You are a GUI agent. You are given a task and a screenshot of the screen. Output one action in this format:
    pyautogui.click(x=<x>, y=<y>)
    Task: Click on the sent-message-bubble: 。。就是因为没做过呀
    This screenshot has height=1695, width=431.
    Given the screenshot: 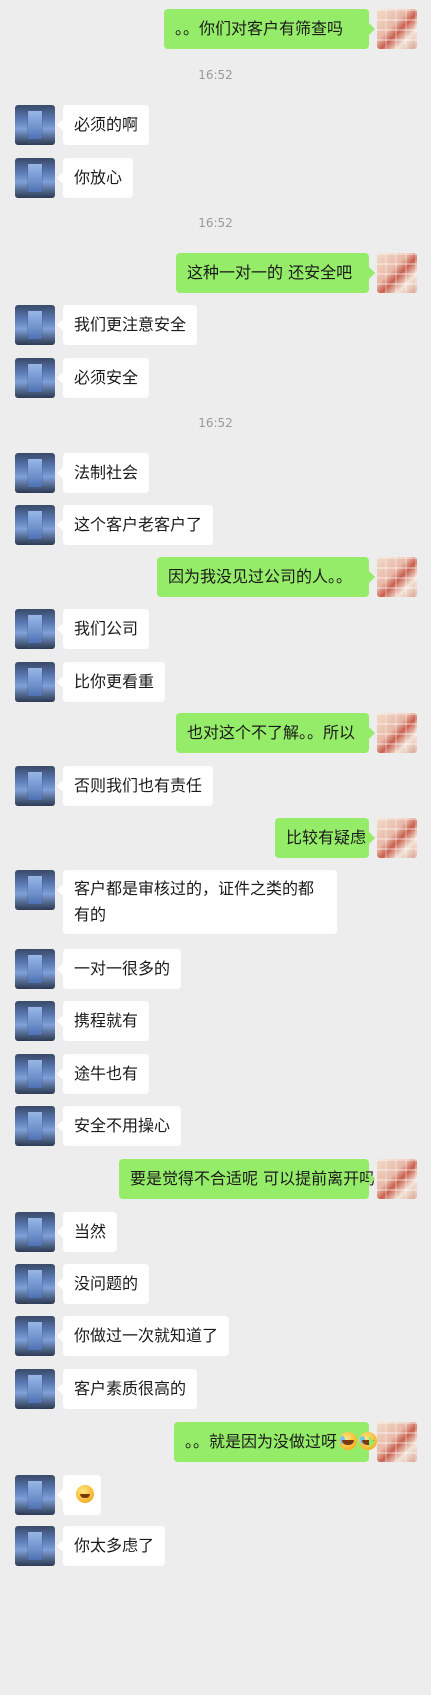 What is the action you would take?
    pyautogui.click(x=276, y=1442)
    